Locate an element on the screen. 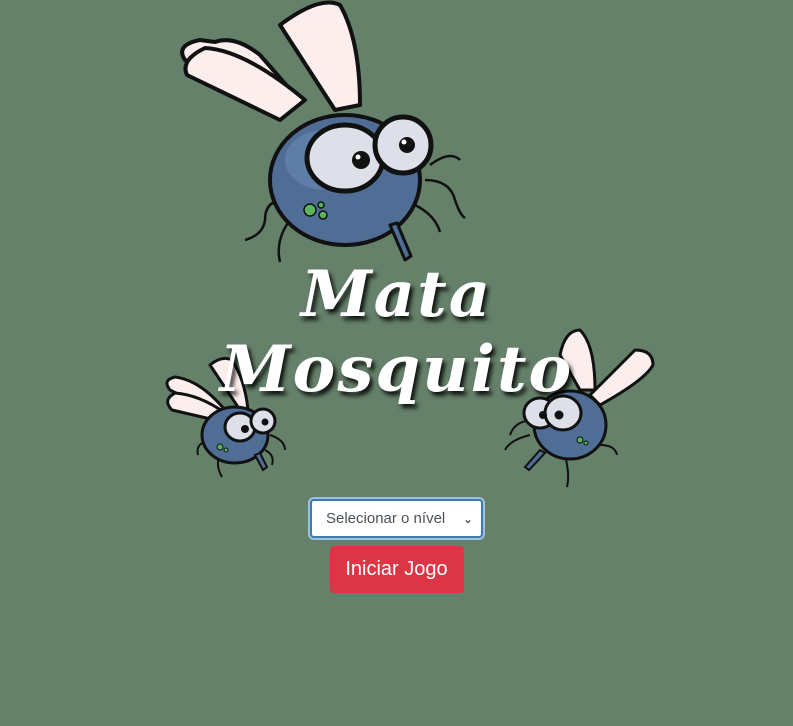 Image resolution: width=793 pixels, height=726 pixels. game-title-line-1: Mata is located at coordinates (396, 294).